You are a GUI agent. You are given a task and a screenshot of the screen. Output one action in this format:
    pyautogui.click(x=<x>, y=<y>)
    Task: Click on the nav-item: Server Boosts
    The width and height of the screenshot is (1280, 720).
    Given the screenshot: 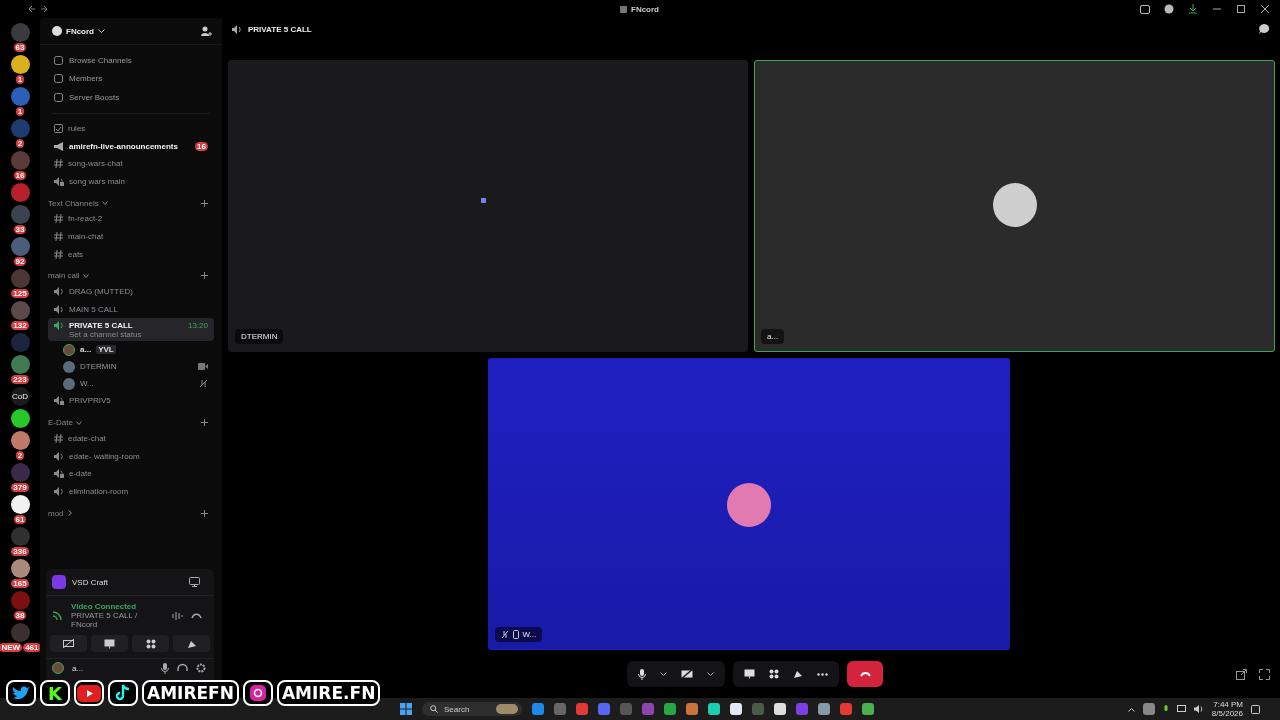 What is the action you would take?
    pyautogui.click(x=131, y=97)
    